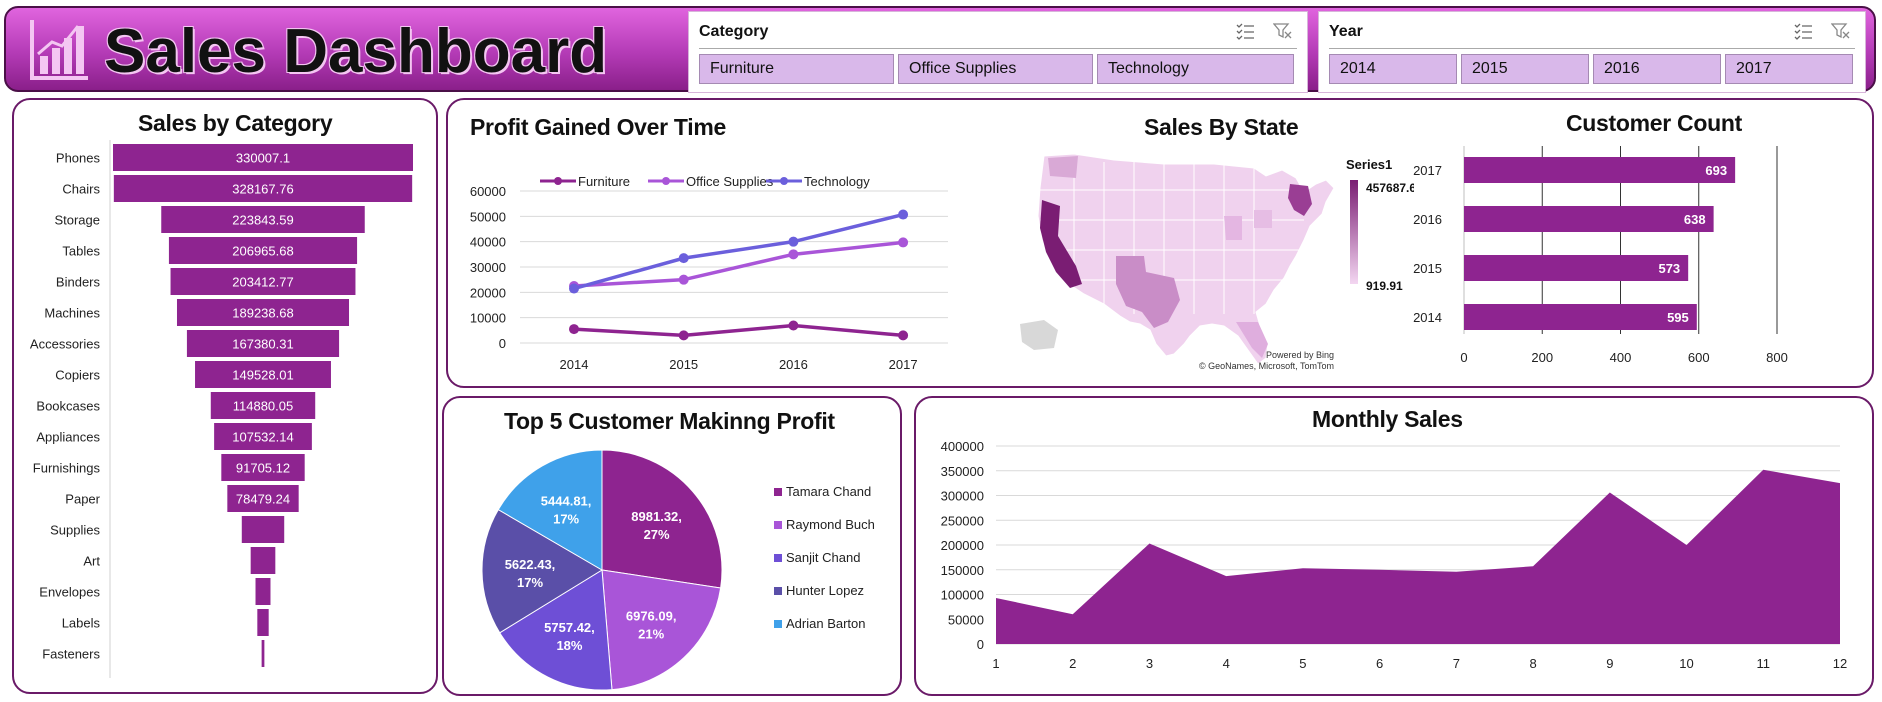  What do you see at coordinates (488, 191) in the screenshot?
I see `y-tick-label: 60000` at bounding box center [488, 191].